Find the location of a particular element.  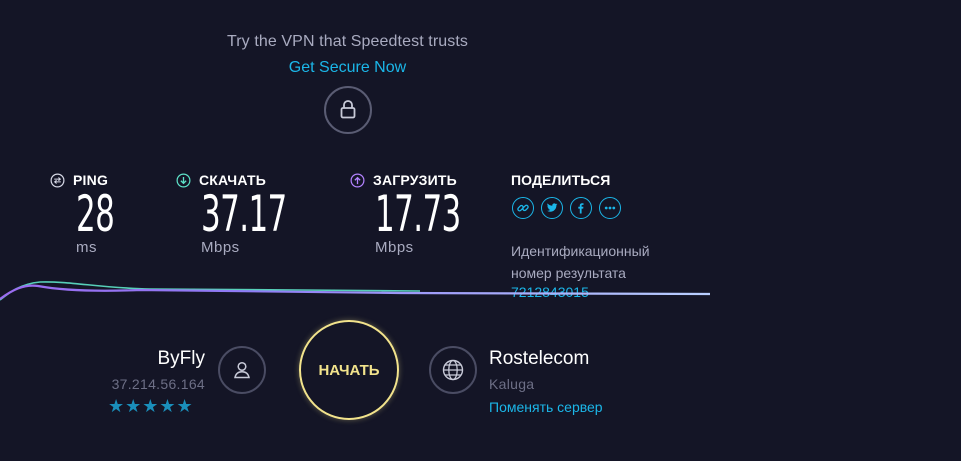

upload-value: 17.73 is located at coordinates (418, 214).